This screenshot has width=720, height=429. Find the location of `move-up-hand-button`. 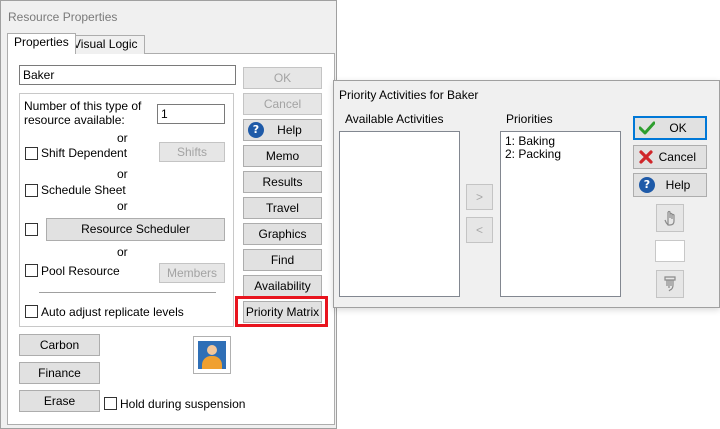

move-up-hand-button is located at coordinates (670, 218).